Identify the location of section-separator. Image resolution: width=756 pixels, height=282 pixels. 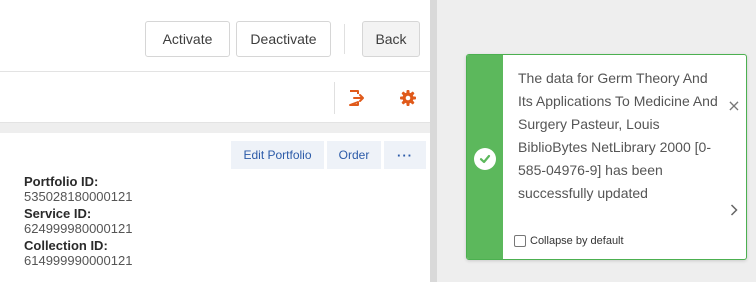
(215, 128).